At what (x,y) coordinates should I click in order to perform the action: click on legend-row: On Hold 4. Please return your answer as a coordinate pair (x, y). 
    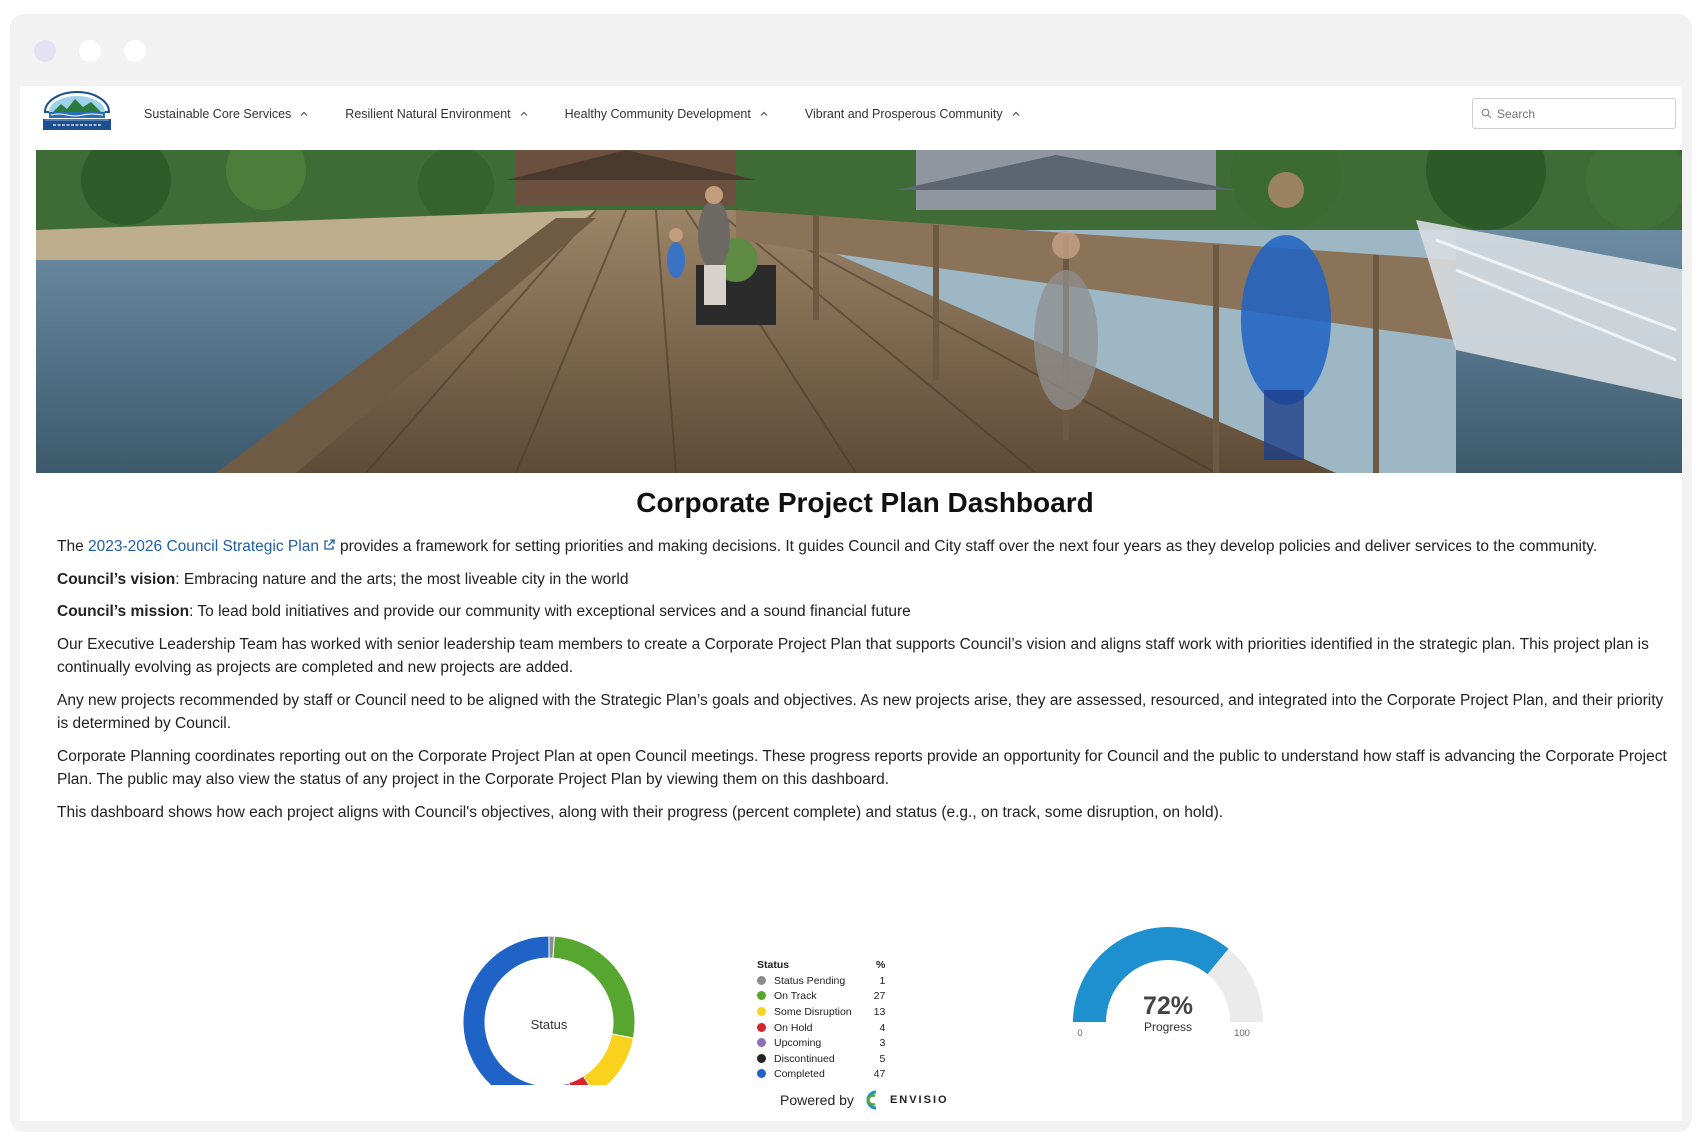
    Looking at the image, I should click on (821, 1028).